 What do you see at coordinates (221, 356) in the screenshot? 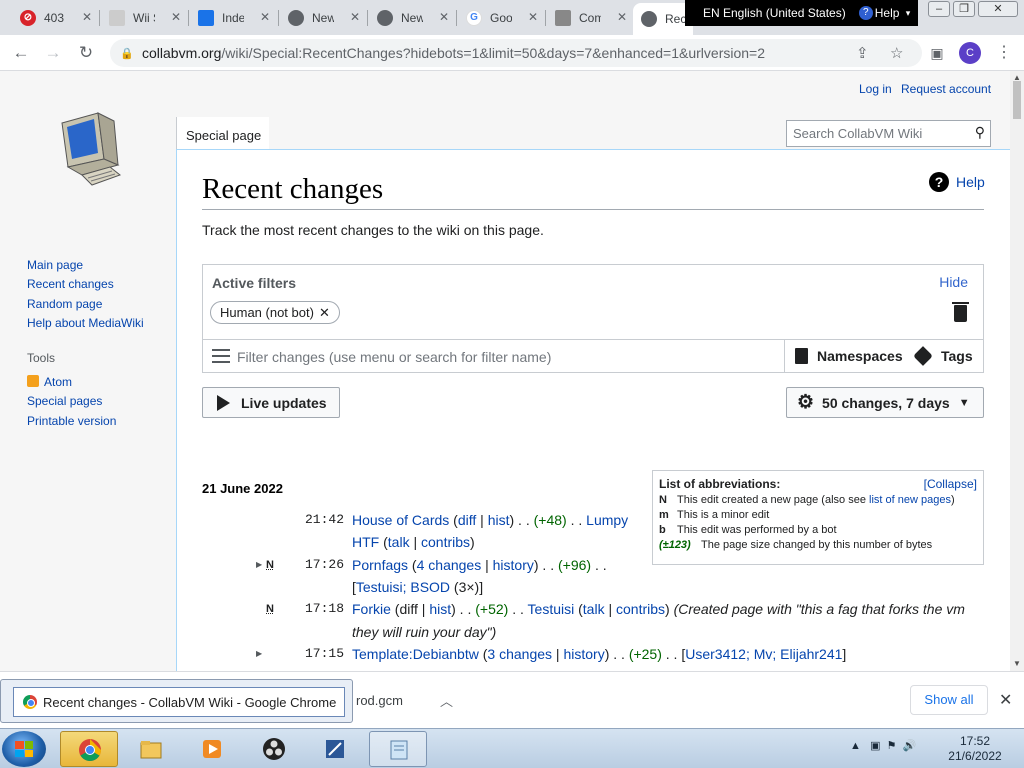
I see `menu-icon` at bounding box center [221, 356].